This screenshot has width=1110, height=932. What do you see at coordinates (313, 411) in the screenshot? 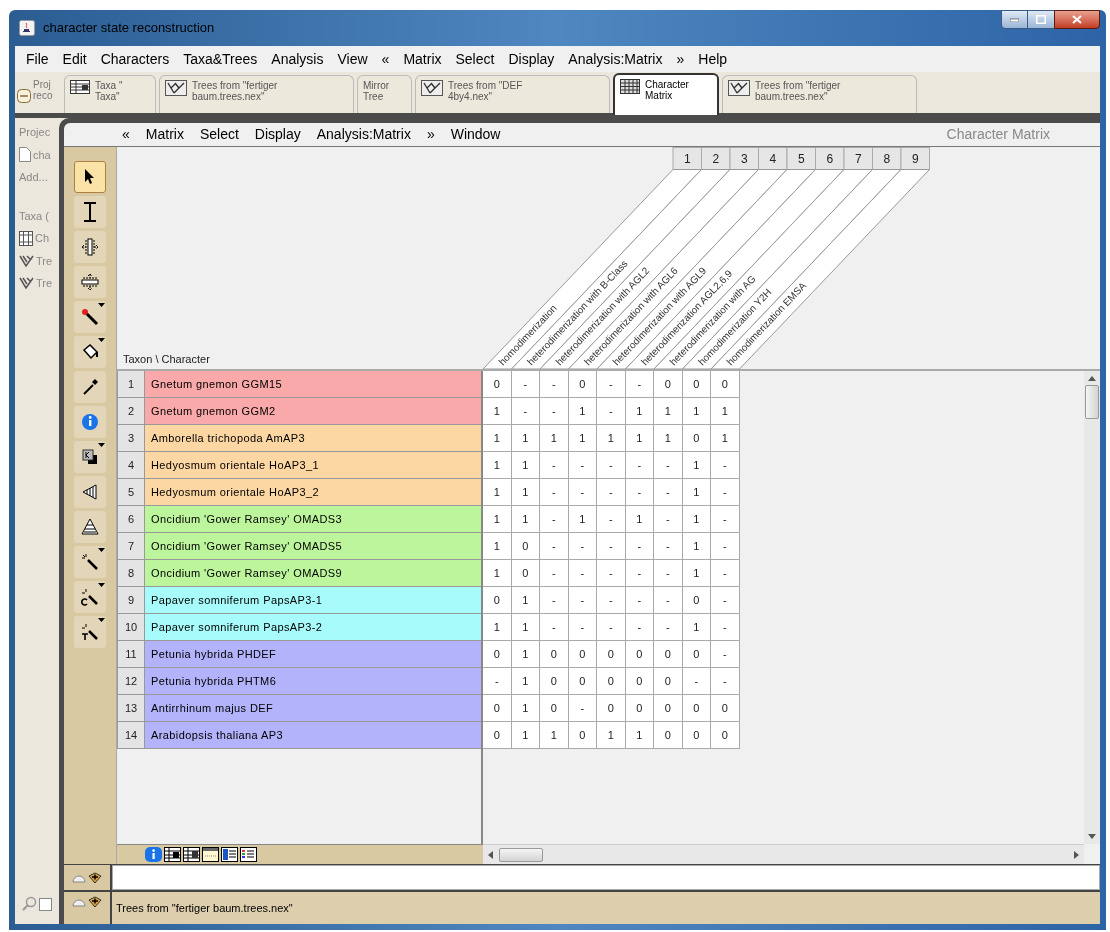
I see `taxon-name: Gnetum gnemon GGM2` at bounding box center [313, 411].